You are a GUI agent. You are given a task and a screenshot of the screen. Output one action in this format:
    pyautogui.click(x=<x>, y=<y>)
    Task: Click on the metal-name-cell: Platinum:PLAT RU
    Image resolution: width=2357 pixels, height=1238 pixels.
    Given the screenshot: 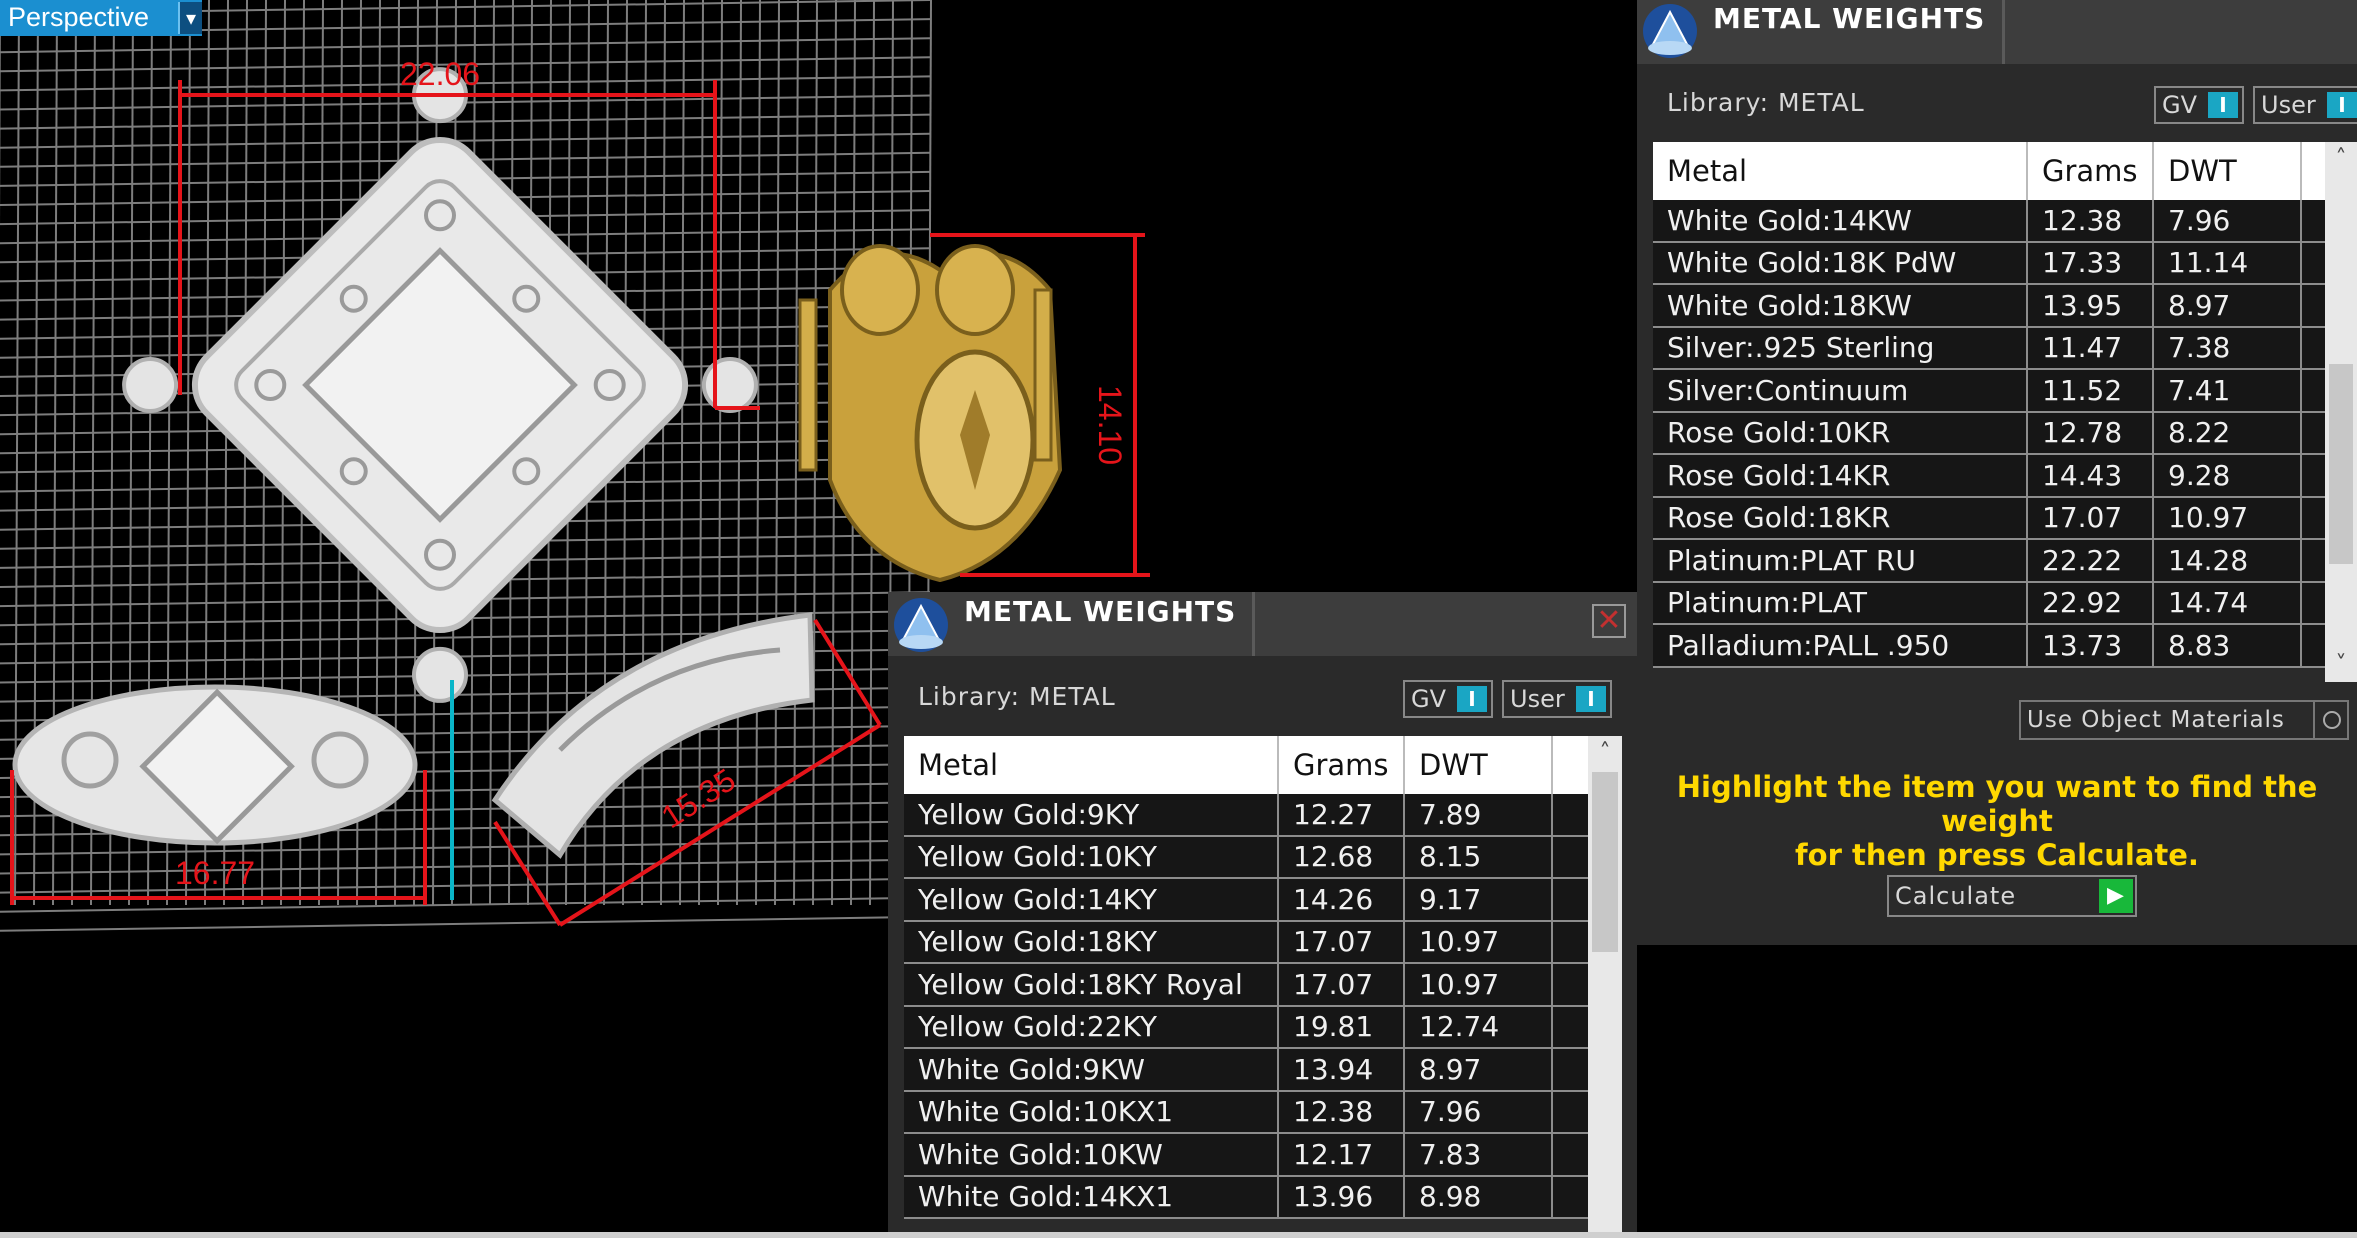 What is the action you would take?
    pyautogui.click(x=1840, y=561)
    